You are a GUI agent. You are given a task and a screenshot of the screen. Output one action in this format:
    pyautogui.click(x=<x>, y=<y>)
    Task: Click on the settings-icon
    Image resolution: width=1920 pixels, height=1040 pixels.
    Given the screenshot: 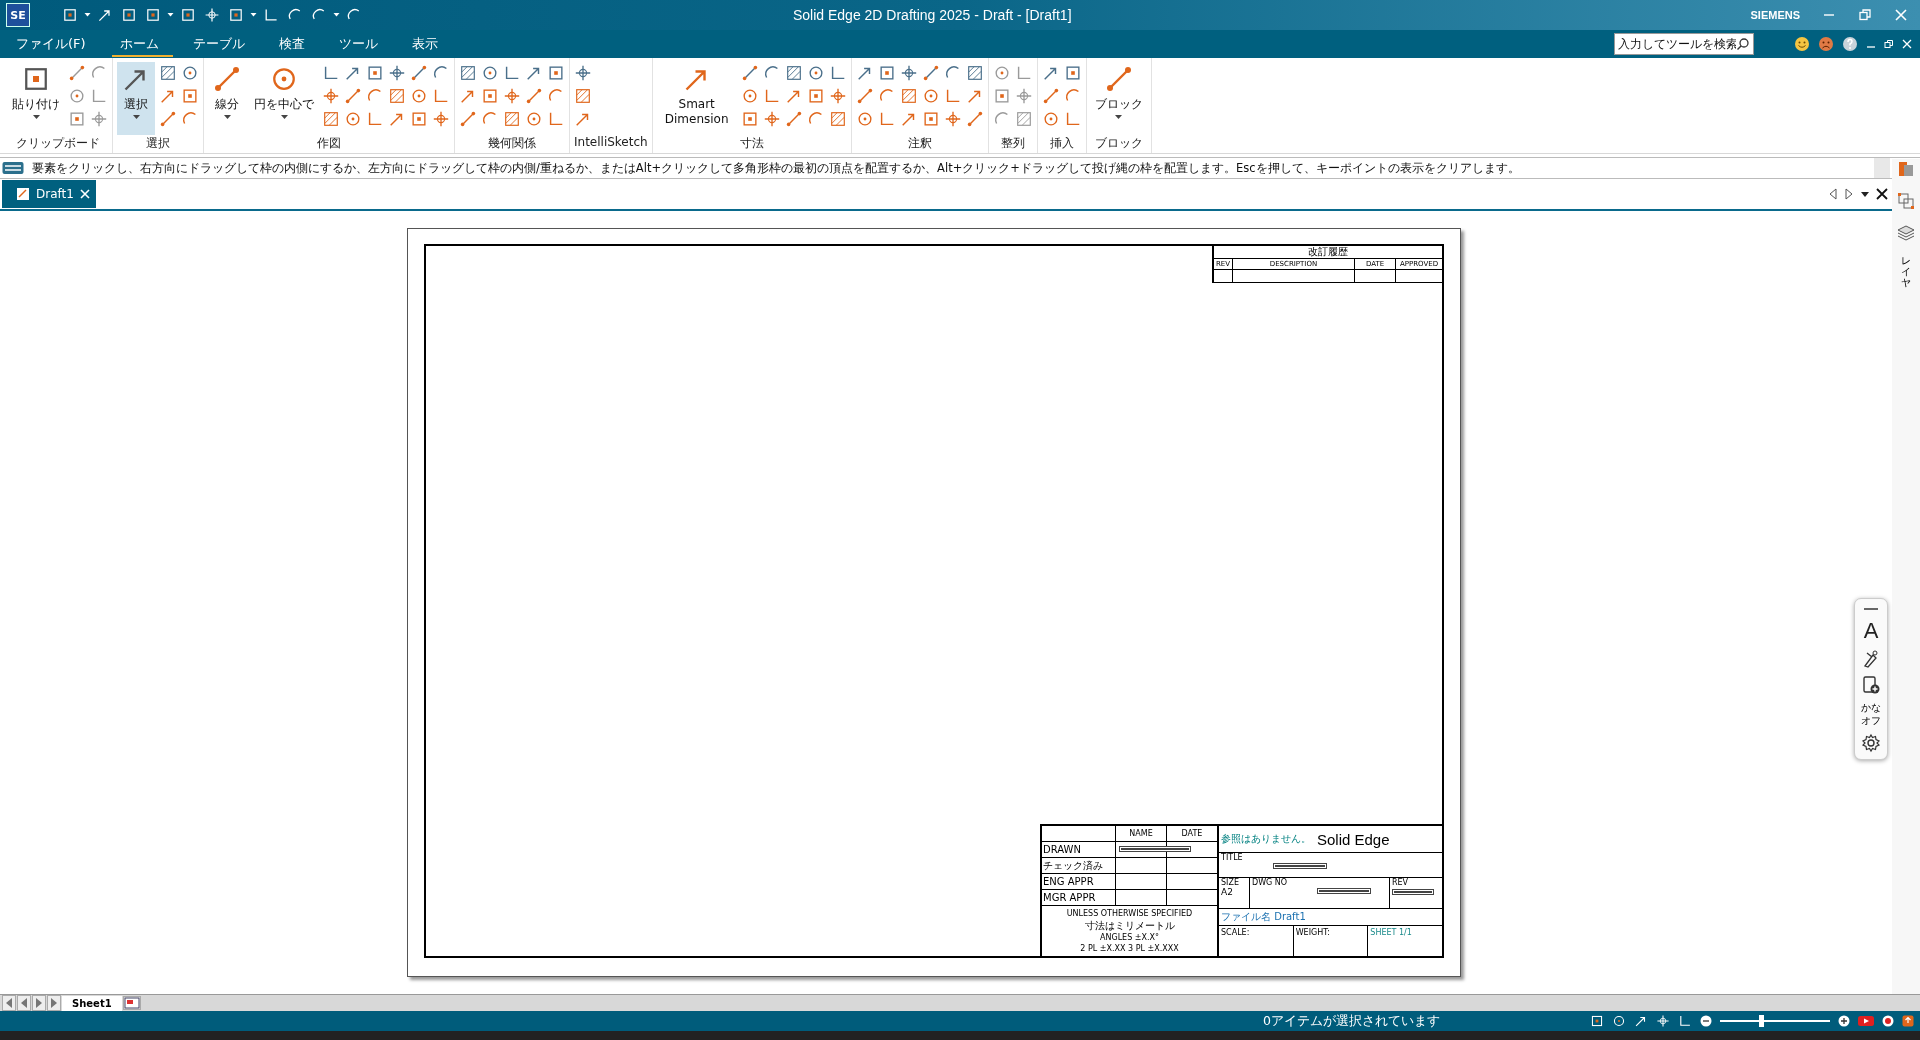 What is the action you would take?
    pyautogui.click(x=1871, y=743)
    